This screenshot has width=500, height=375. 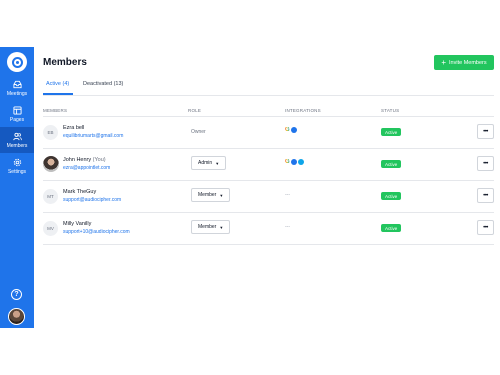 What do you see at coordinates (390, 110) in the screenshot?
I see `column-header-status: STATUS` at bounding box center [390, 110].